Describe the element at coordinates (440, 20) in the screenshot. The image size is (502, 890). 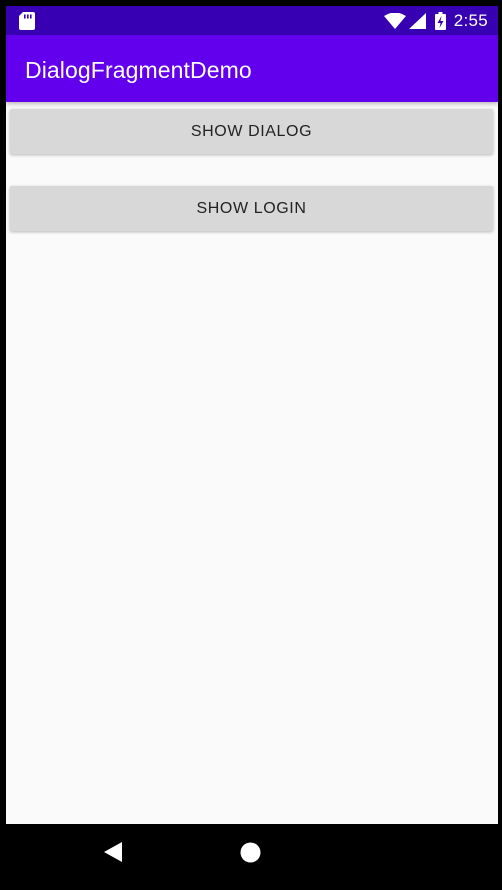
I see `battery-charging-icon` at that location.